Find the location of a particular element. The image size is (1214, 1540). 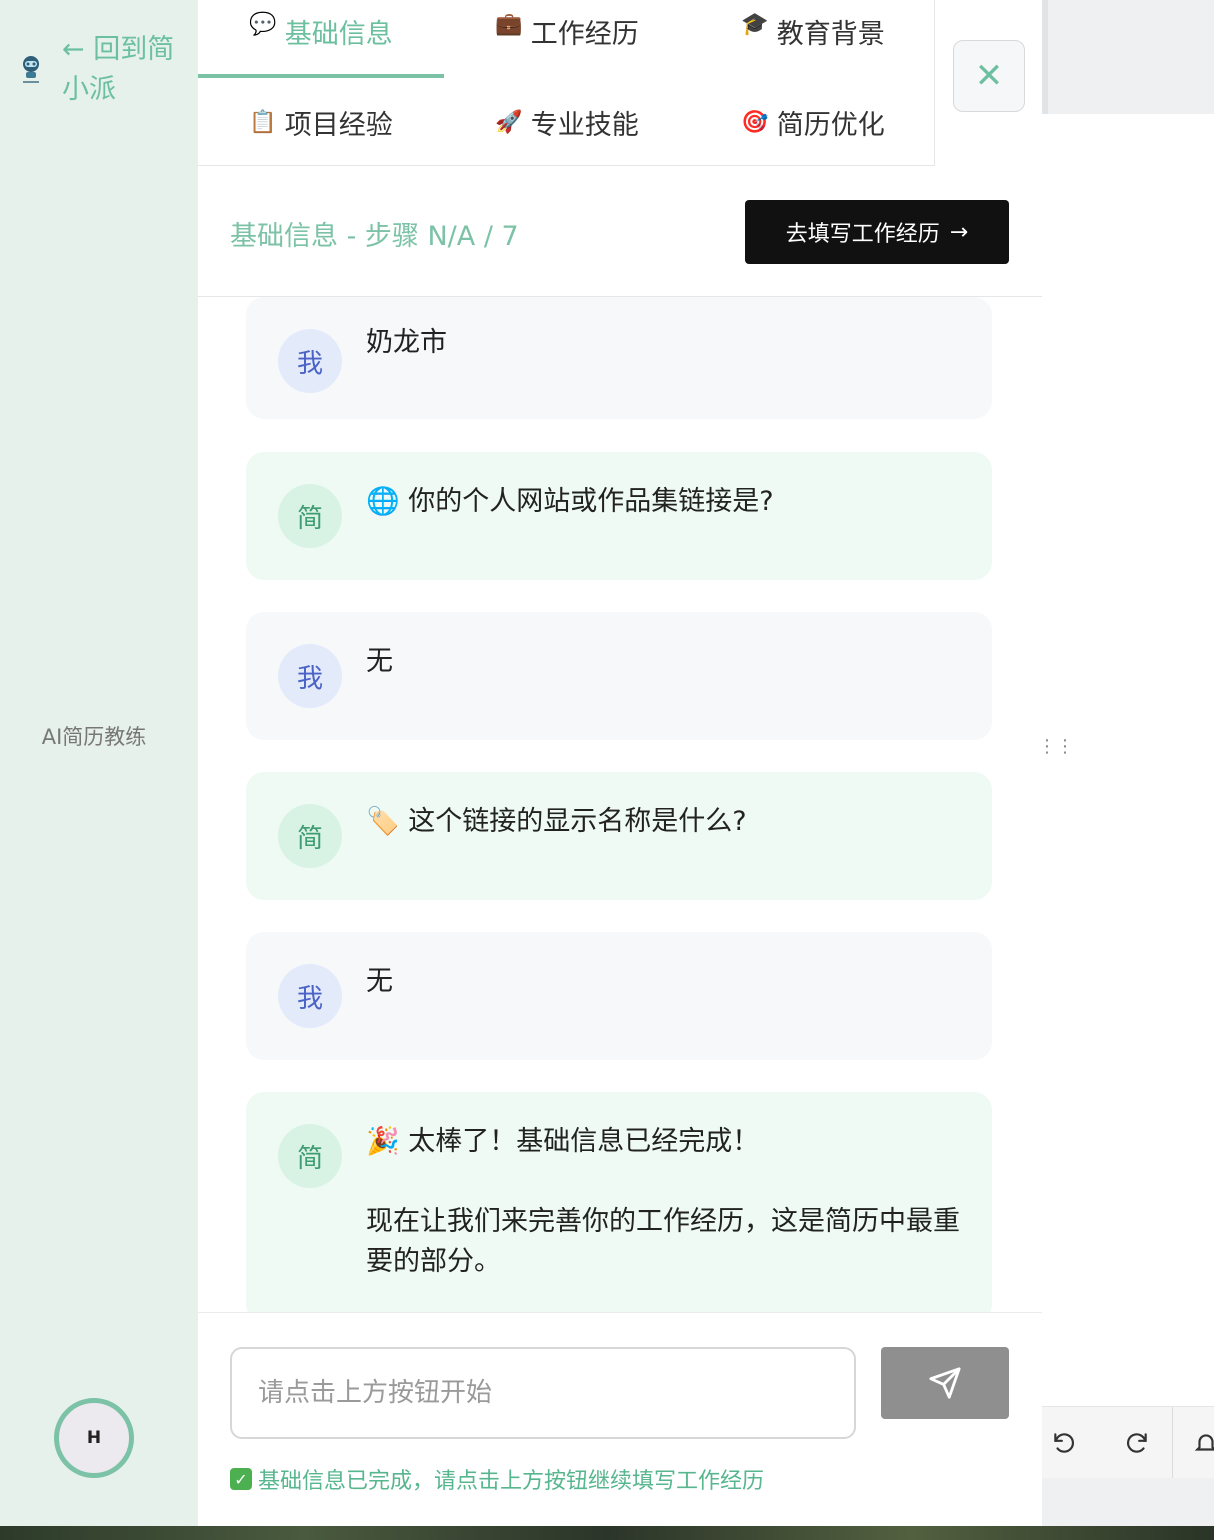

briefcase-icon: 💼 is located at coordinates (509, 24).